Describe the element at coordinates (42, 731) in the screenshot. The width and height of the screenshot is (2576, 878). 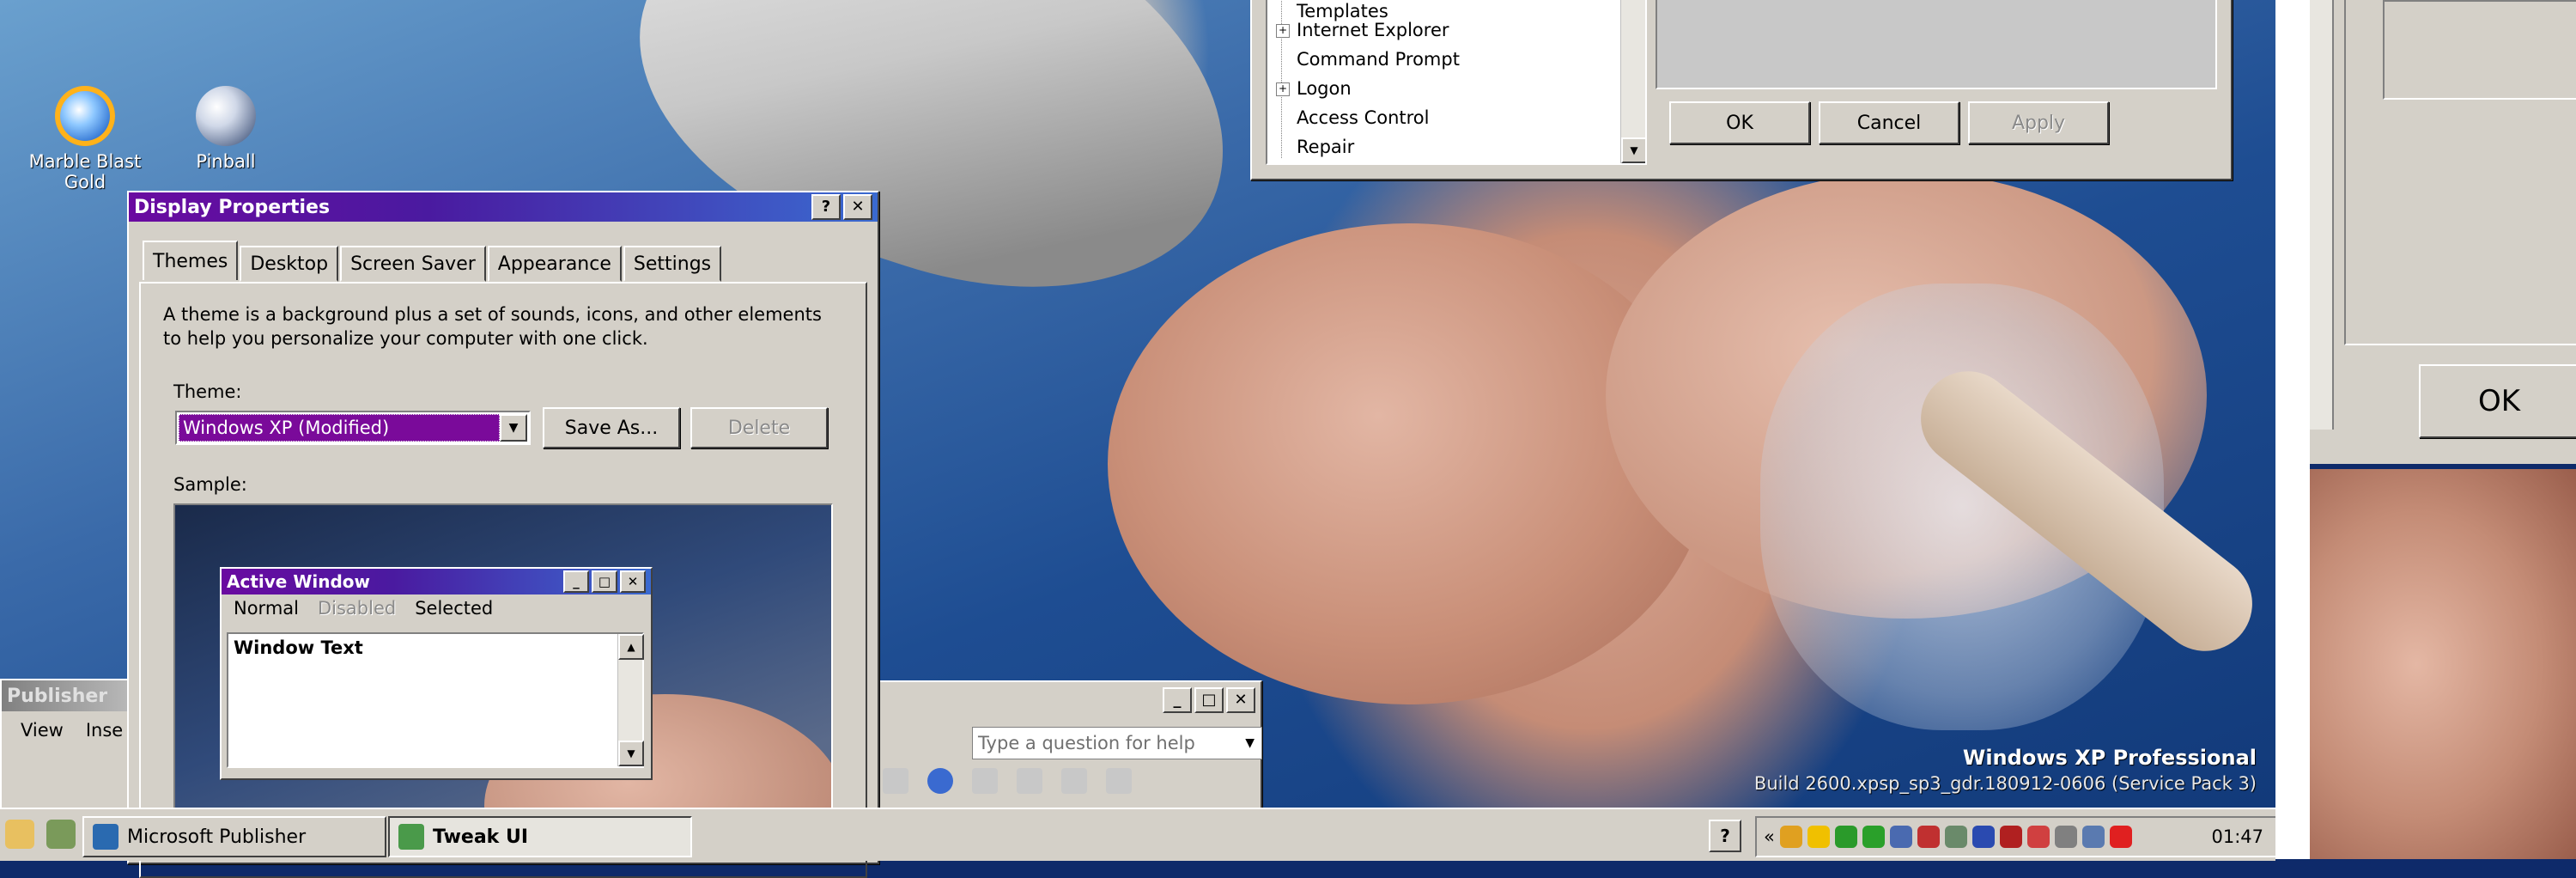
I see `menu-view: View` at that location.